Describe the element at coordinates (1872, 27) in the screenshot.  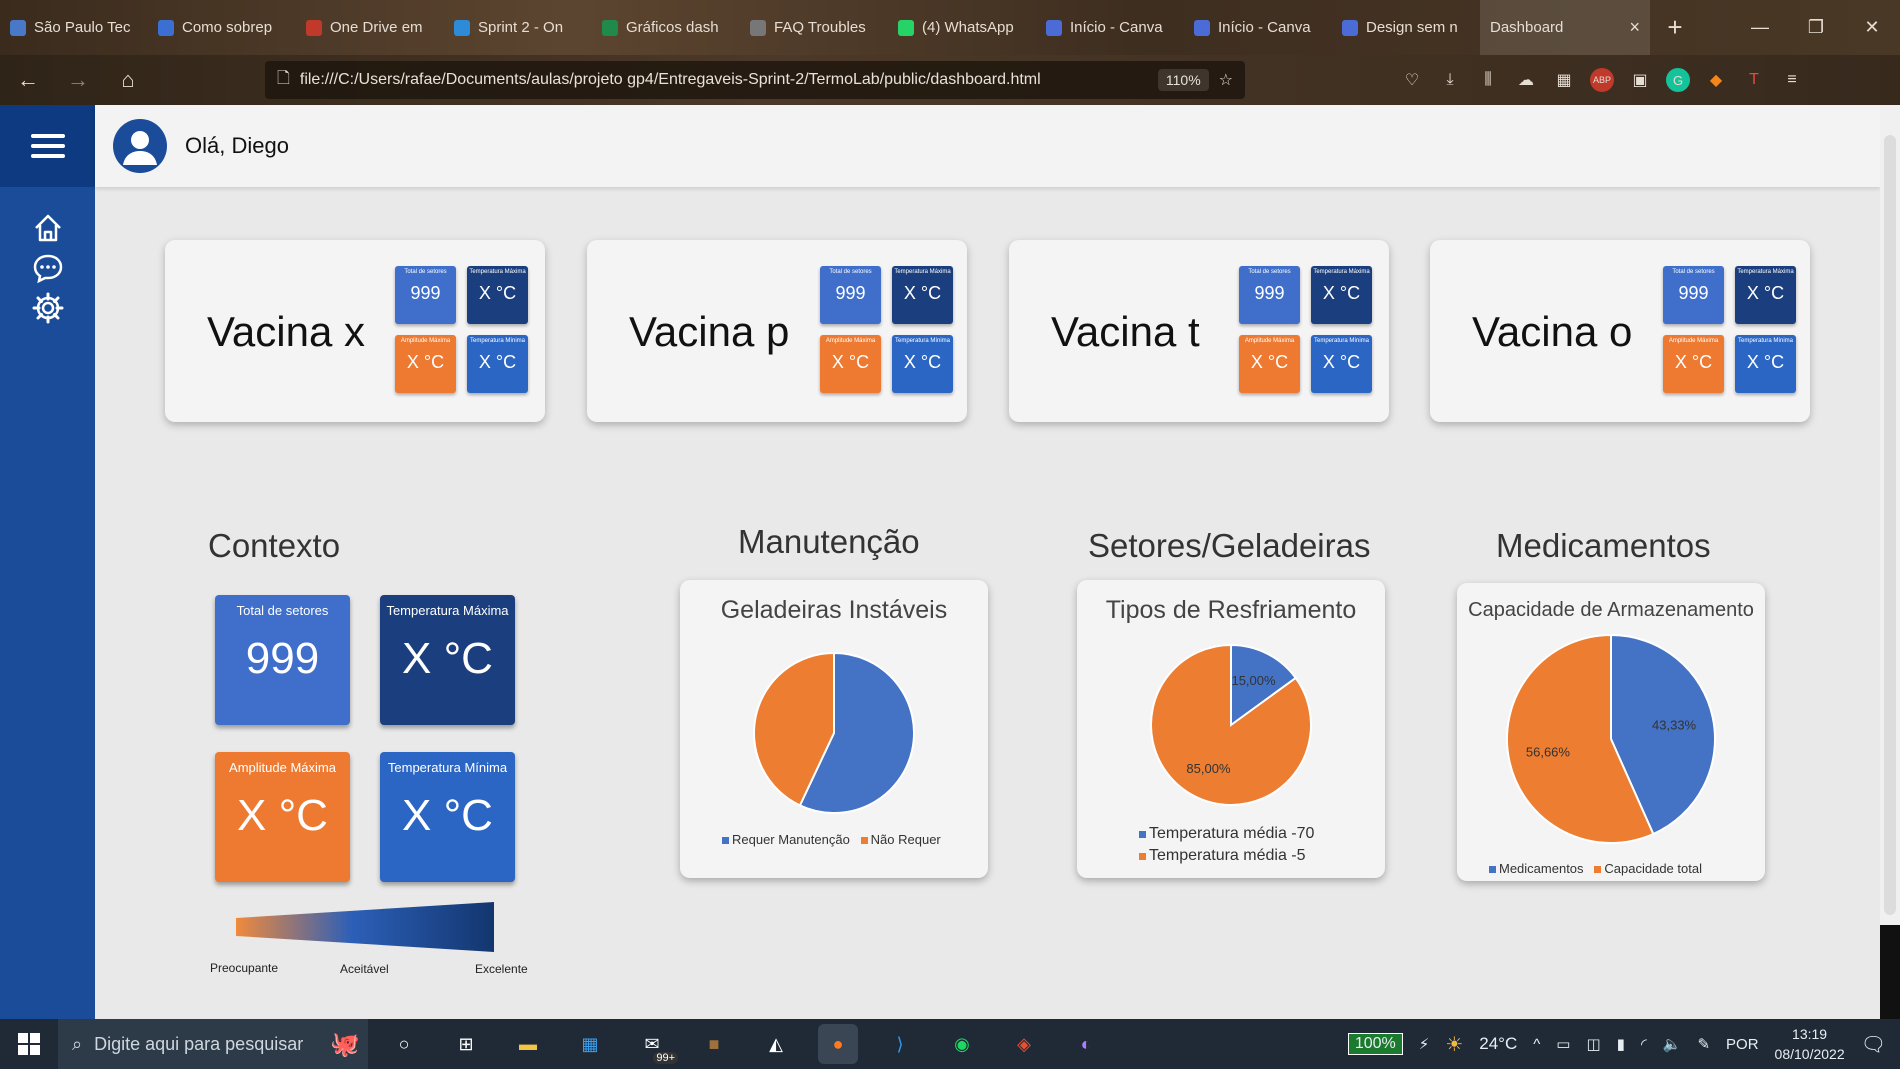
I see `close-window-icon: ✕` at that location.